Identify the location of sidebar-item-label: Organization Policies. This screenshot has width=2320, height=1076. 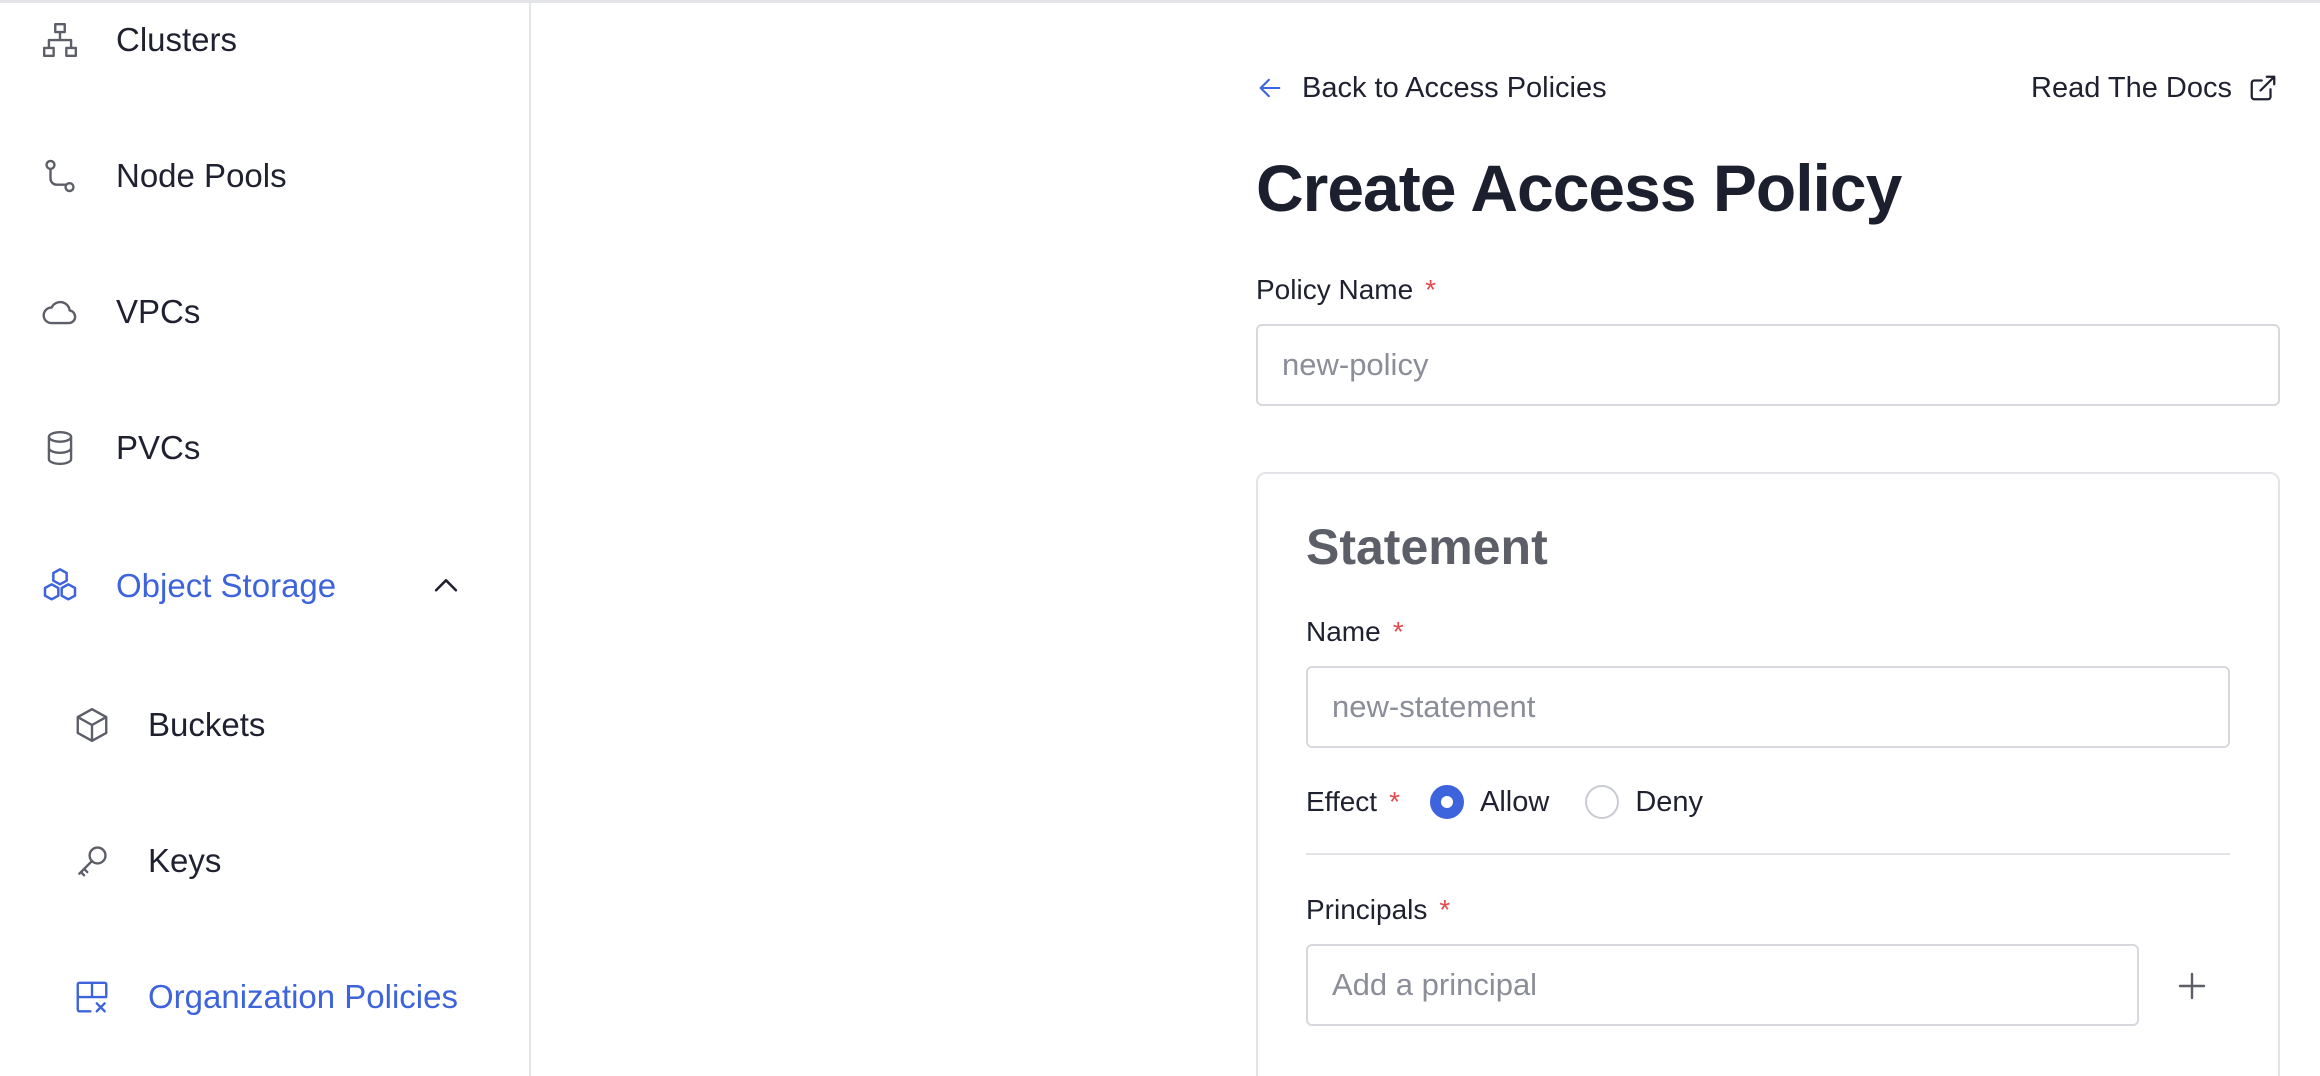
(303, 996).